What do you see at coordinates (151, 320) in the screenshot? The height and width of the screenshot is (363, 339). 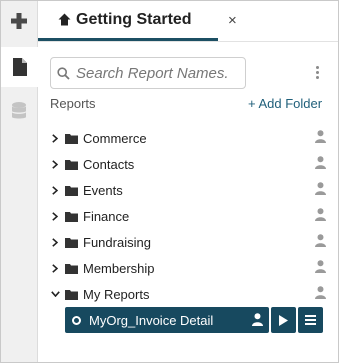 I see `report-label: MyOrg_Invoice Detail` at bounding box center [151, 320].